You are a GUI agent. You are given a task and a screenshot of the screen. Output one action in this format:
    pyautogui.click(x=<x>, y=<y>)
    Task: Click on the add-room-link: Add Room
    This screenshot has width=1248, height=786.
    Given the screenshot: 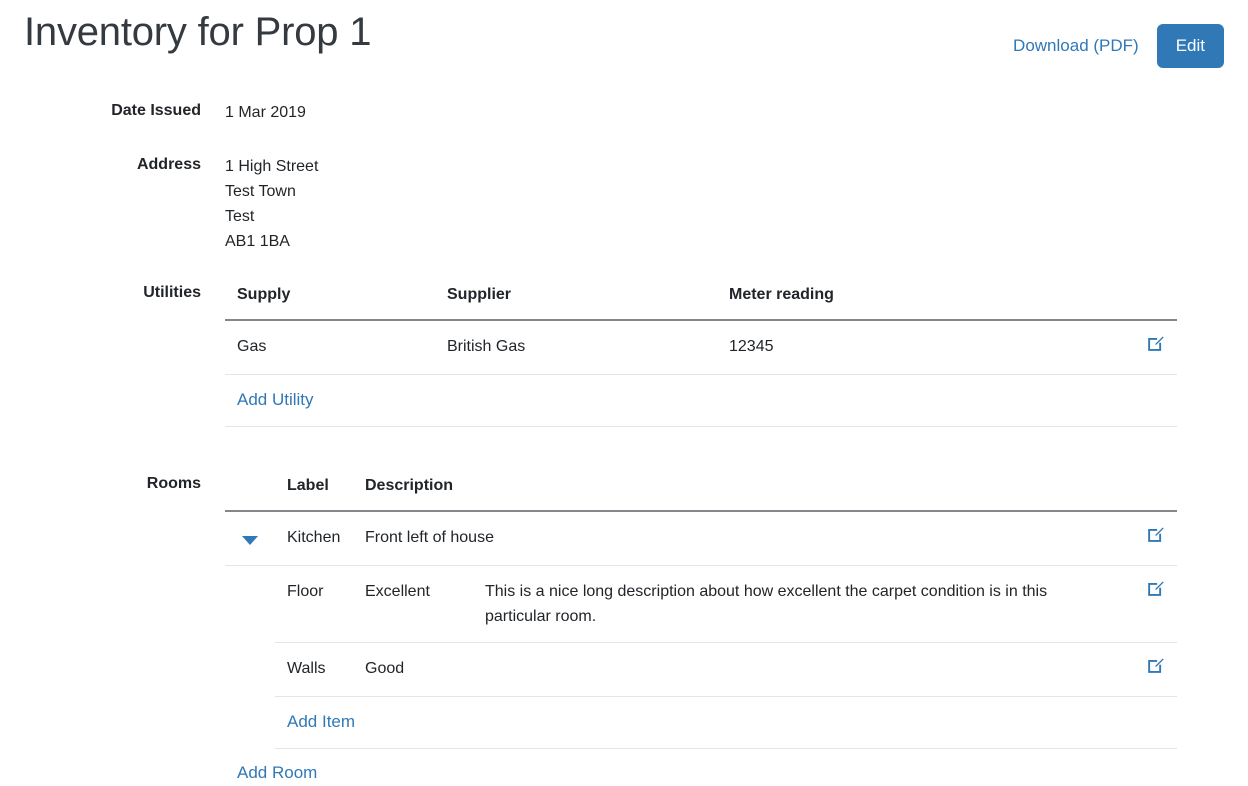 What is the action you would take?
    pyautogui.click(x=277, y=772)
    